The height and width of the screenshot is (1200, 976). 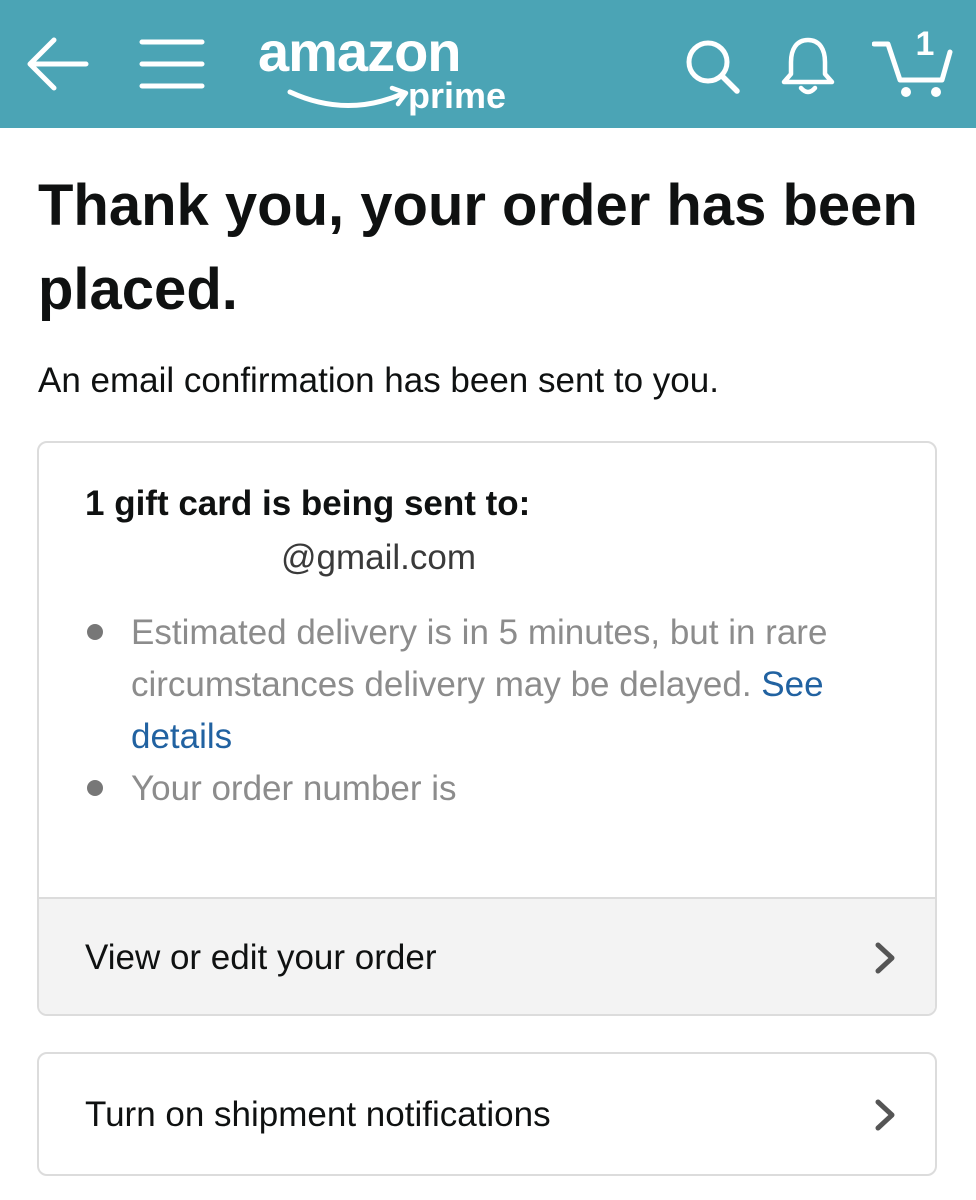 I want to click on amazon-prime-logo: amazon prime, so click(x=393, y=68).